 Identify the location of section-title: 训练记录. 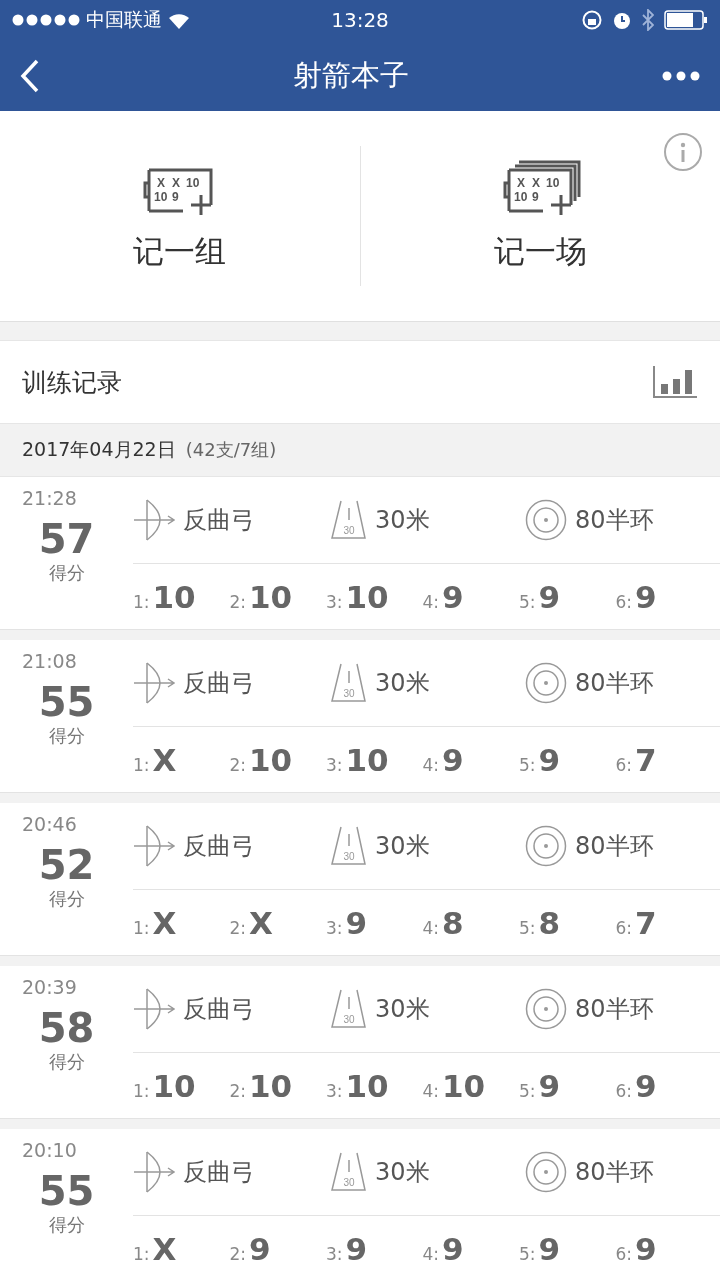
(72, 382).